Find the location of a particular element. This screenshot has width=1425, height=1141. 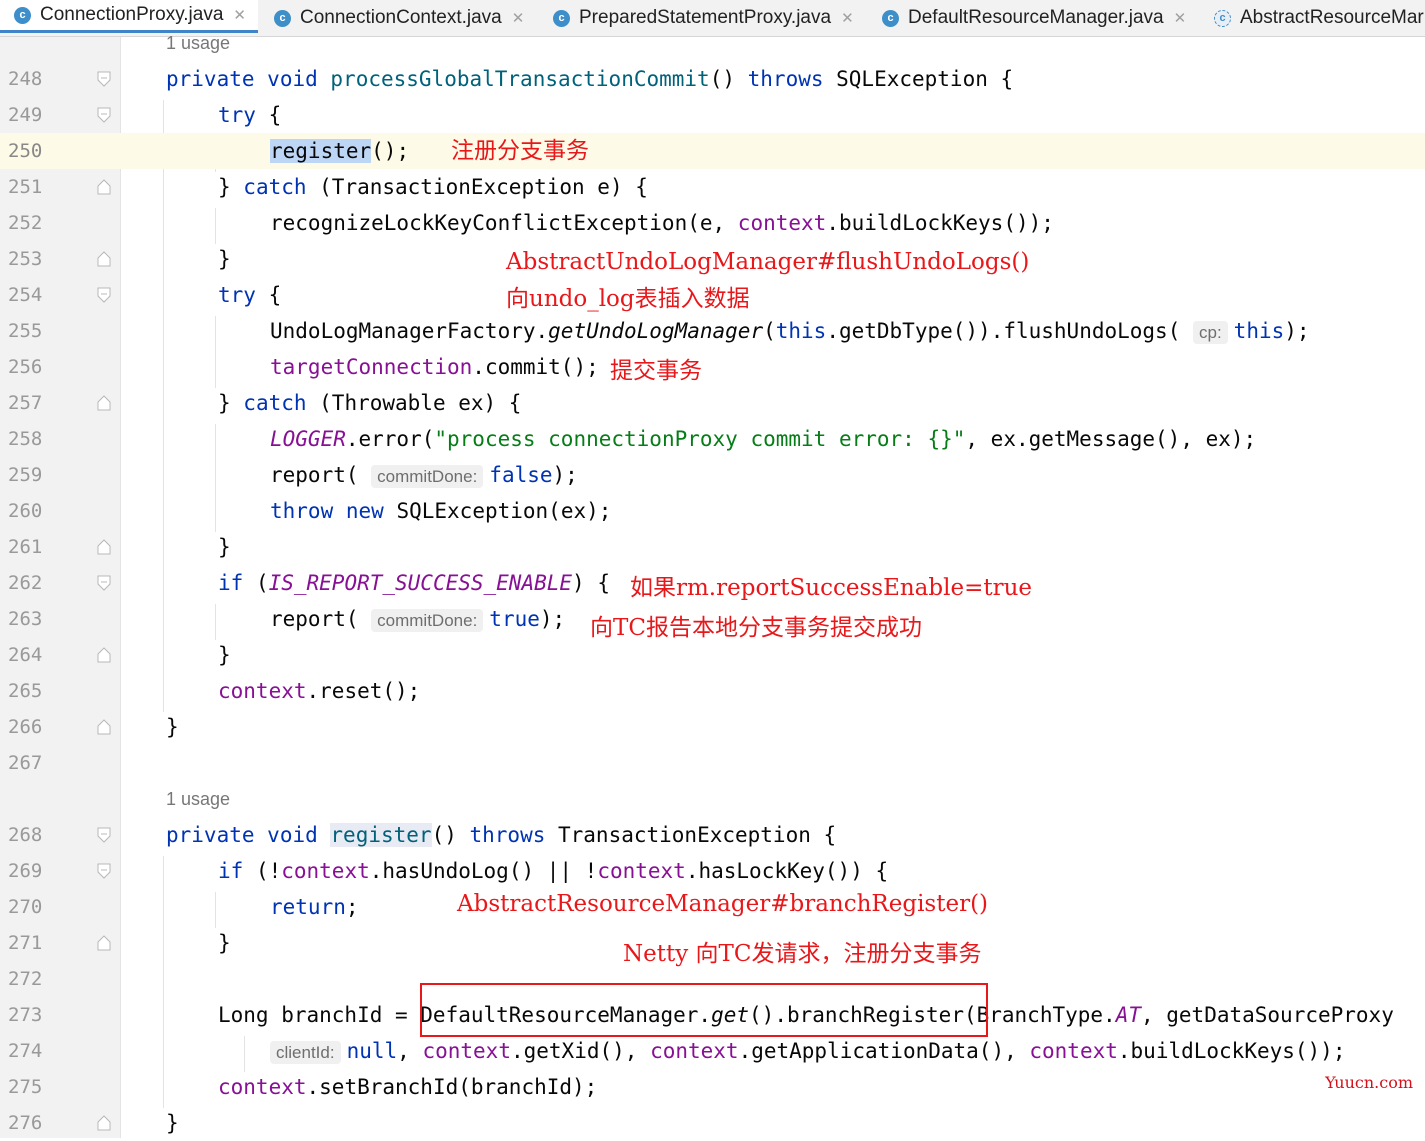

line-number: 275 is located at coordinates (25, 1087).